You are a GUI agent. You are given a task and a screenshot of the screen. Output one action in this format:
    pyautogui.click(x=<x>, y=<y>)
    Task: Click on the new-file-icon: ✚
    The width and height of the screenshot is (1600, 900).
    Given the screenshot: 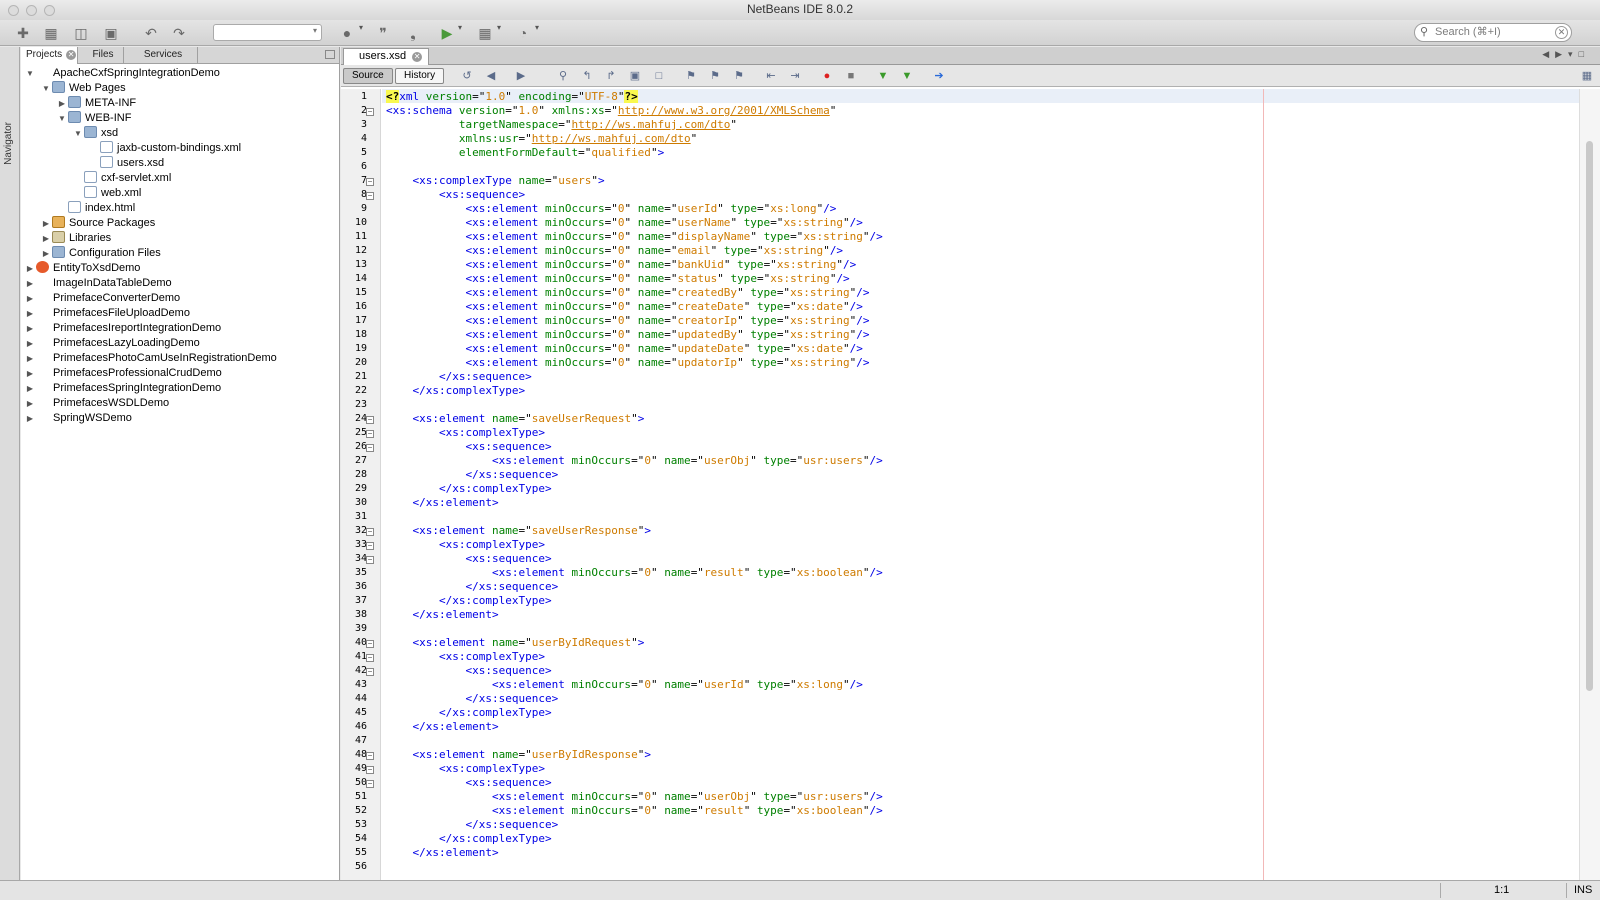 What is the action you would take?
    pyautogui.click(x=23, y=33)
    